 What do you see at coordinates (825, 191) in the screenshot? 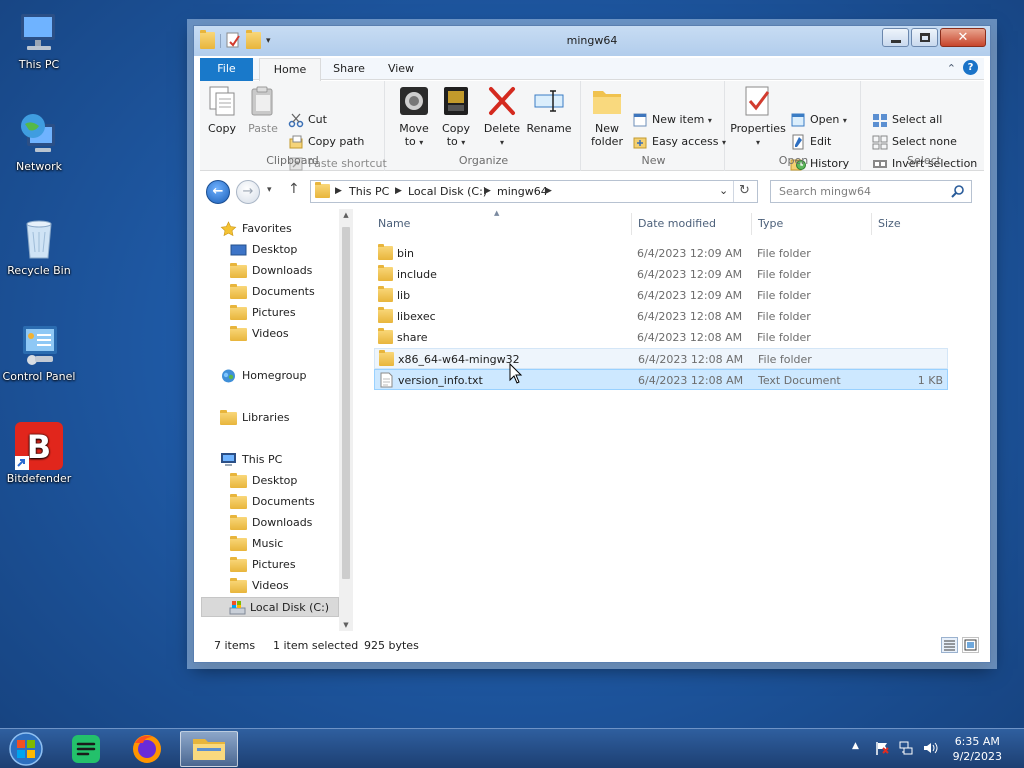
I see `search-input: Search mingw64` at bounding box center [825, 191].